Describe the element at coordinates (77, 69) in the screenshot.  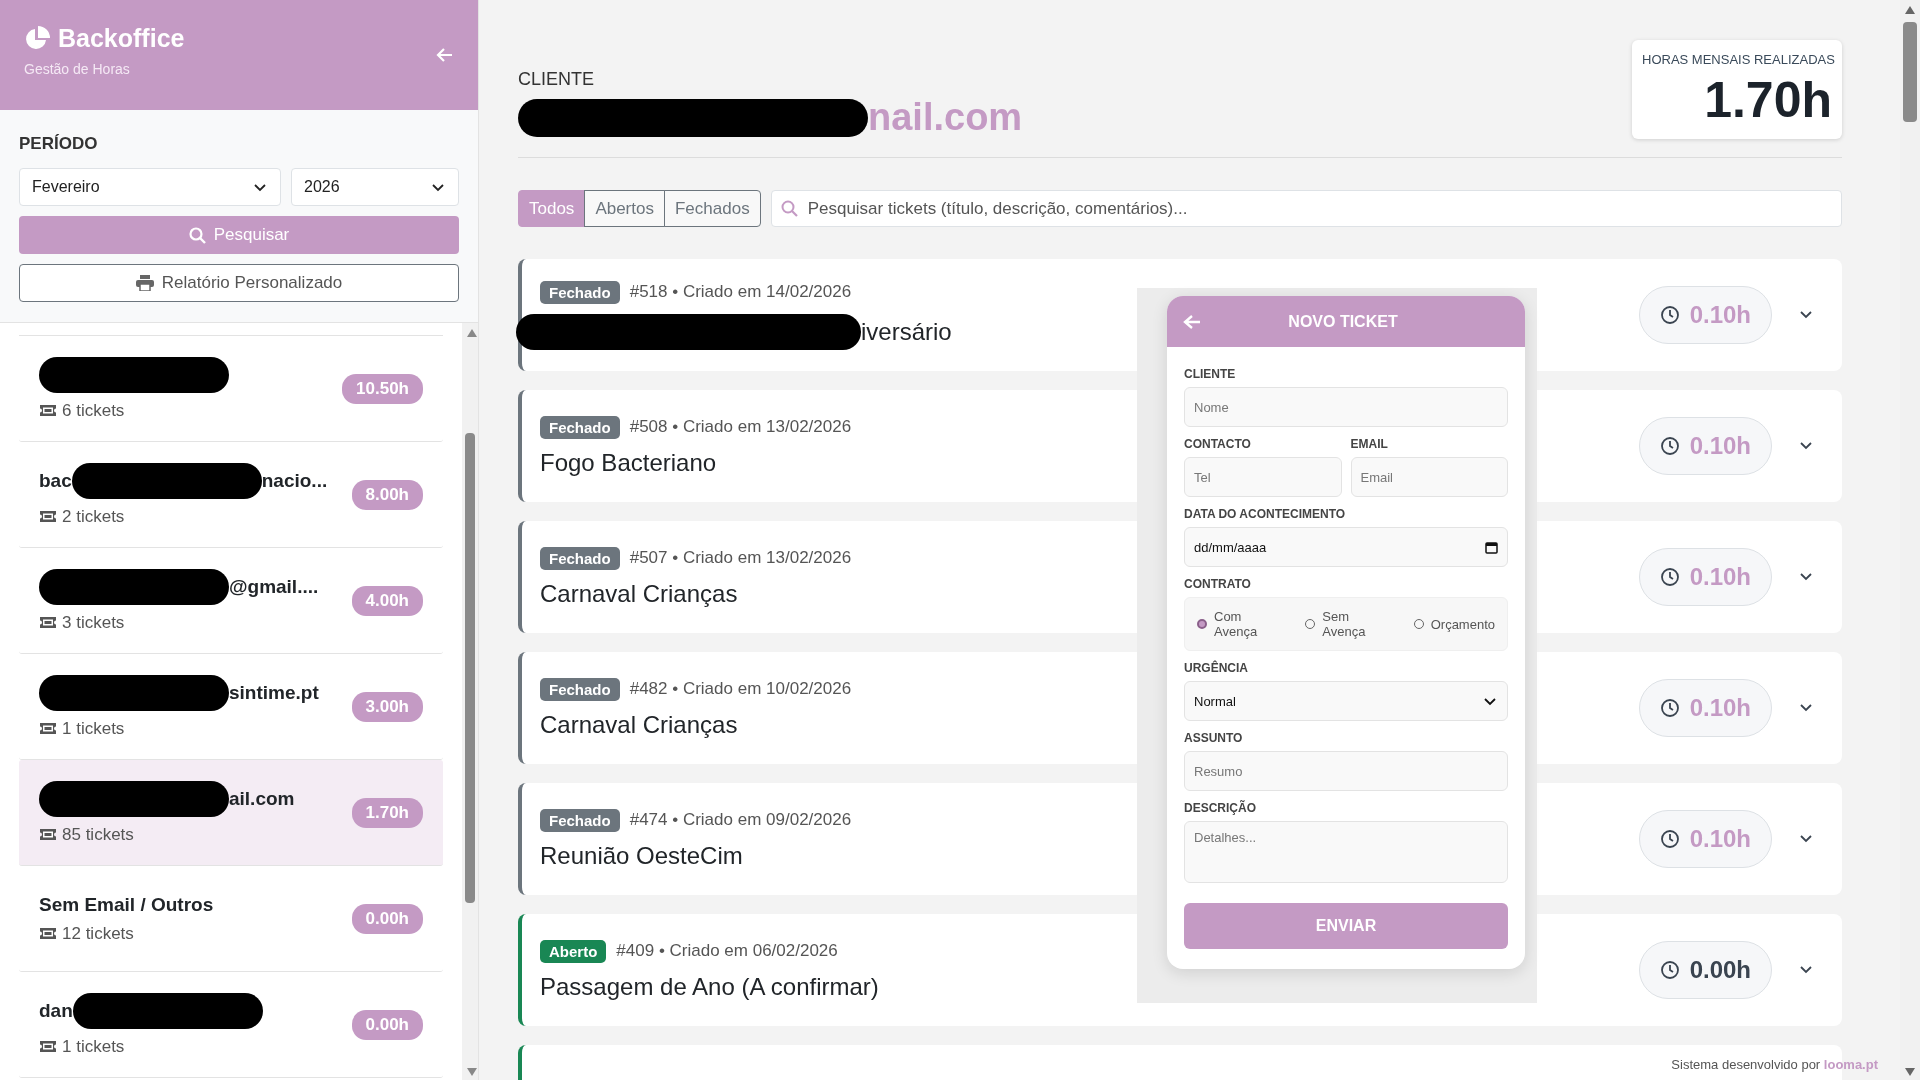
I see `brand-subtitle: Gestão de Horas` at that location.